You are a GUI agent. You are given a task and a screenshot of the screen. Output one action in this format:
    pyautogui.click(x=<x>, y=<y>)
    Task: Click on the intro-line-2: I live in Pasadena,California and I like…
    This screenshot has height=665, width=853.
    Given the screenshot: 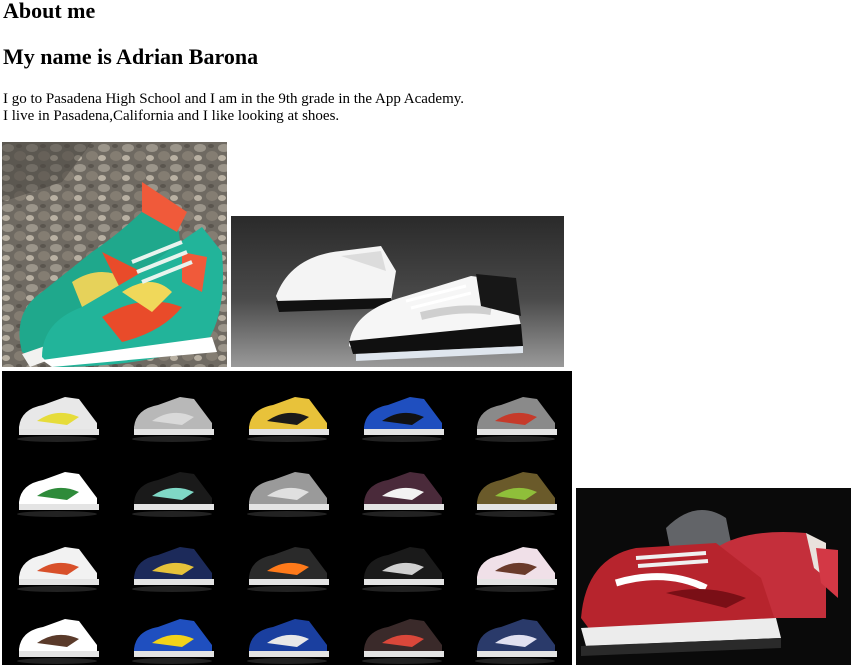 What is the action you would take?
    pyautogui.click(x=171, y=116)
    